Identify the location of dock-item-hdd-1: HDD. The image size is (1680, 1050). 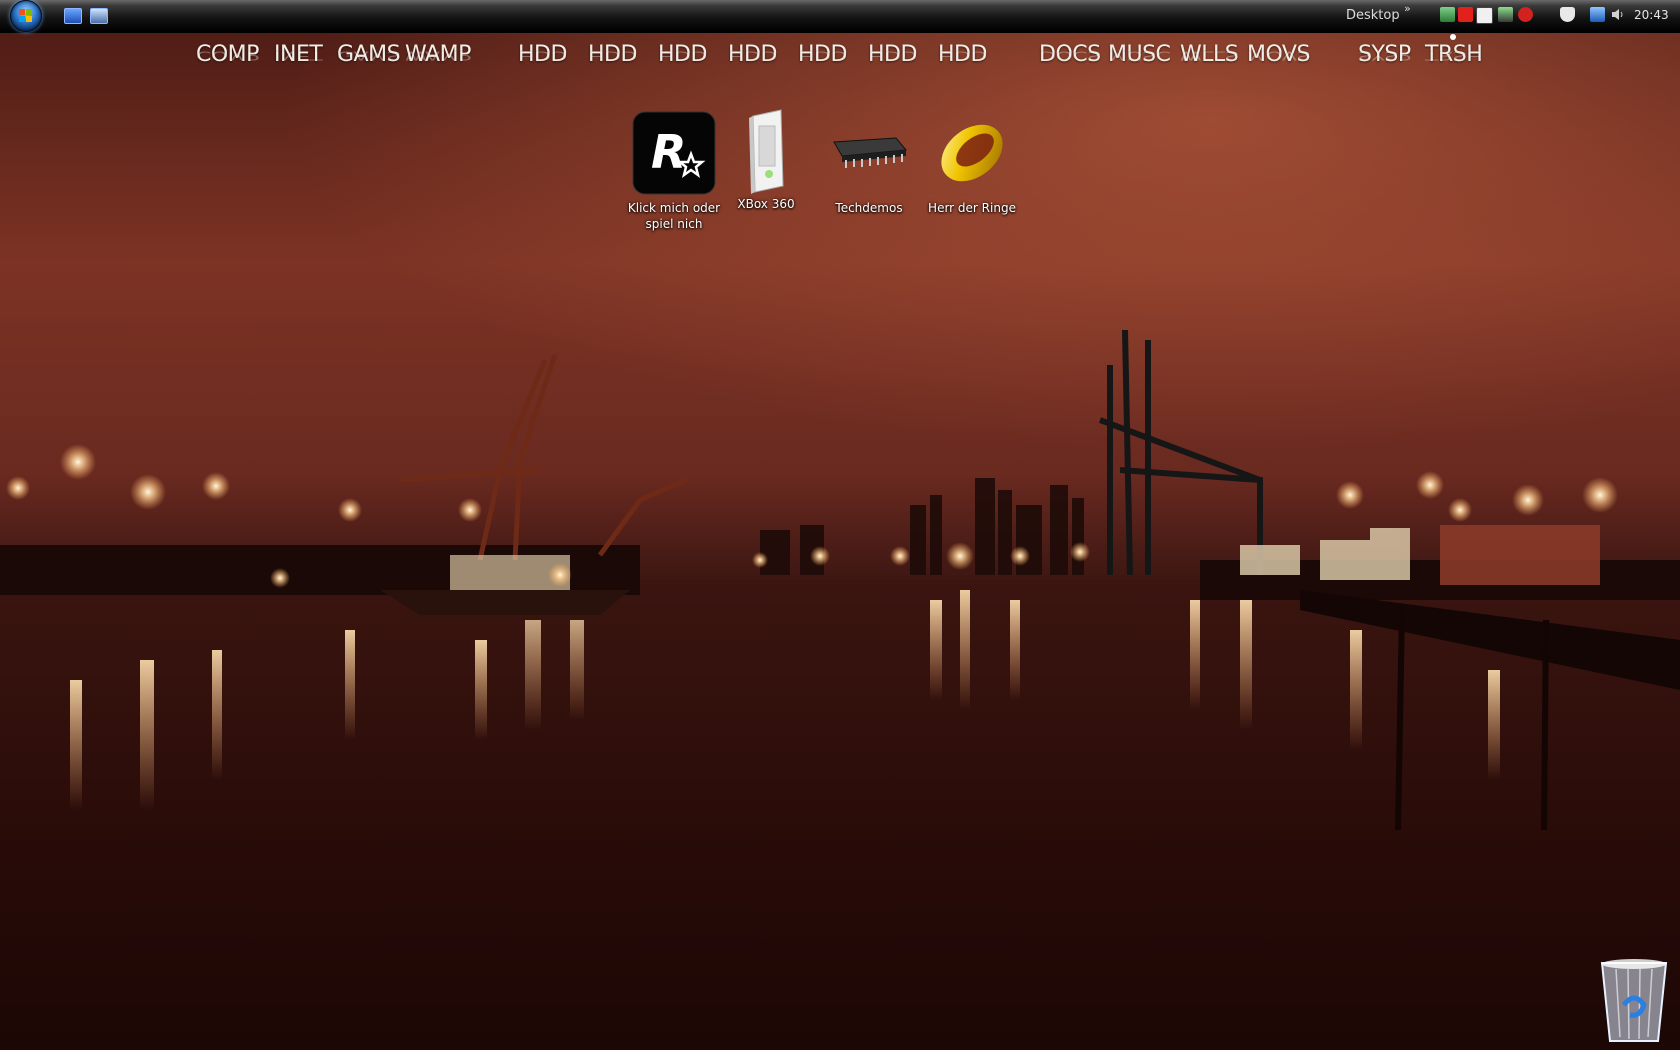
(542, 54).